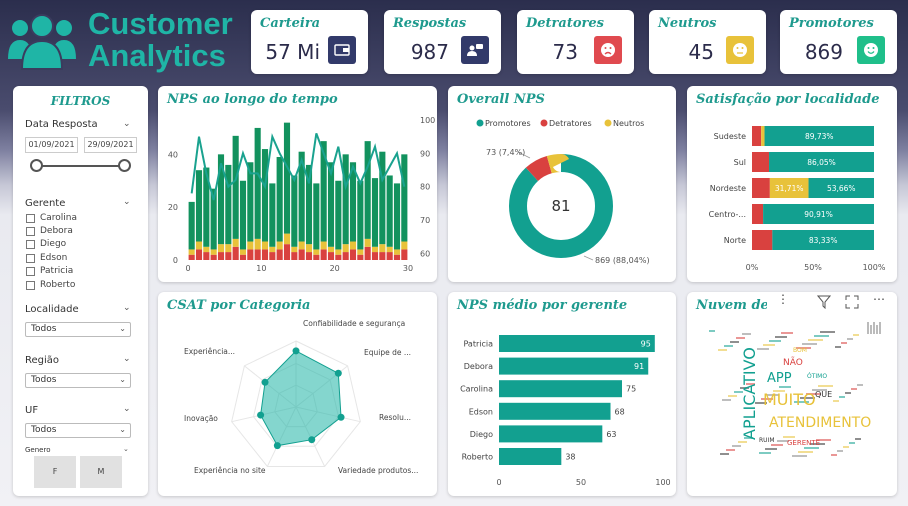 The image size is (908, 506). What do you see at coordinates (879, 299) in the screenshot?
I see `more-options-icon: ⋯` at bounding box center [879, 299].